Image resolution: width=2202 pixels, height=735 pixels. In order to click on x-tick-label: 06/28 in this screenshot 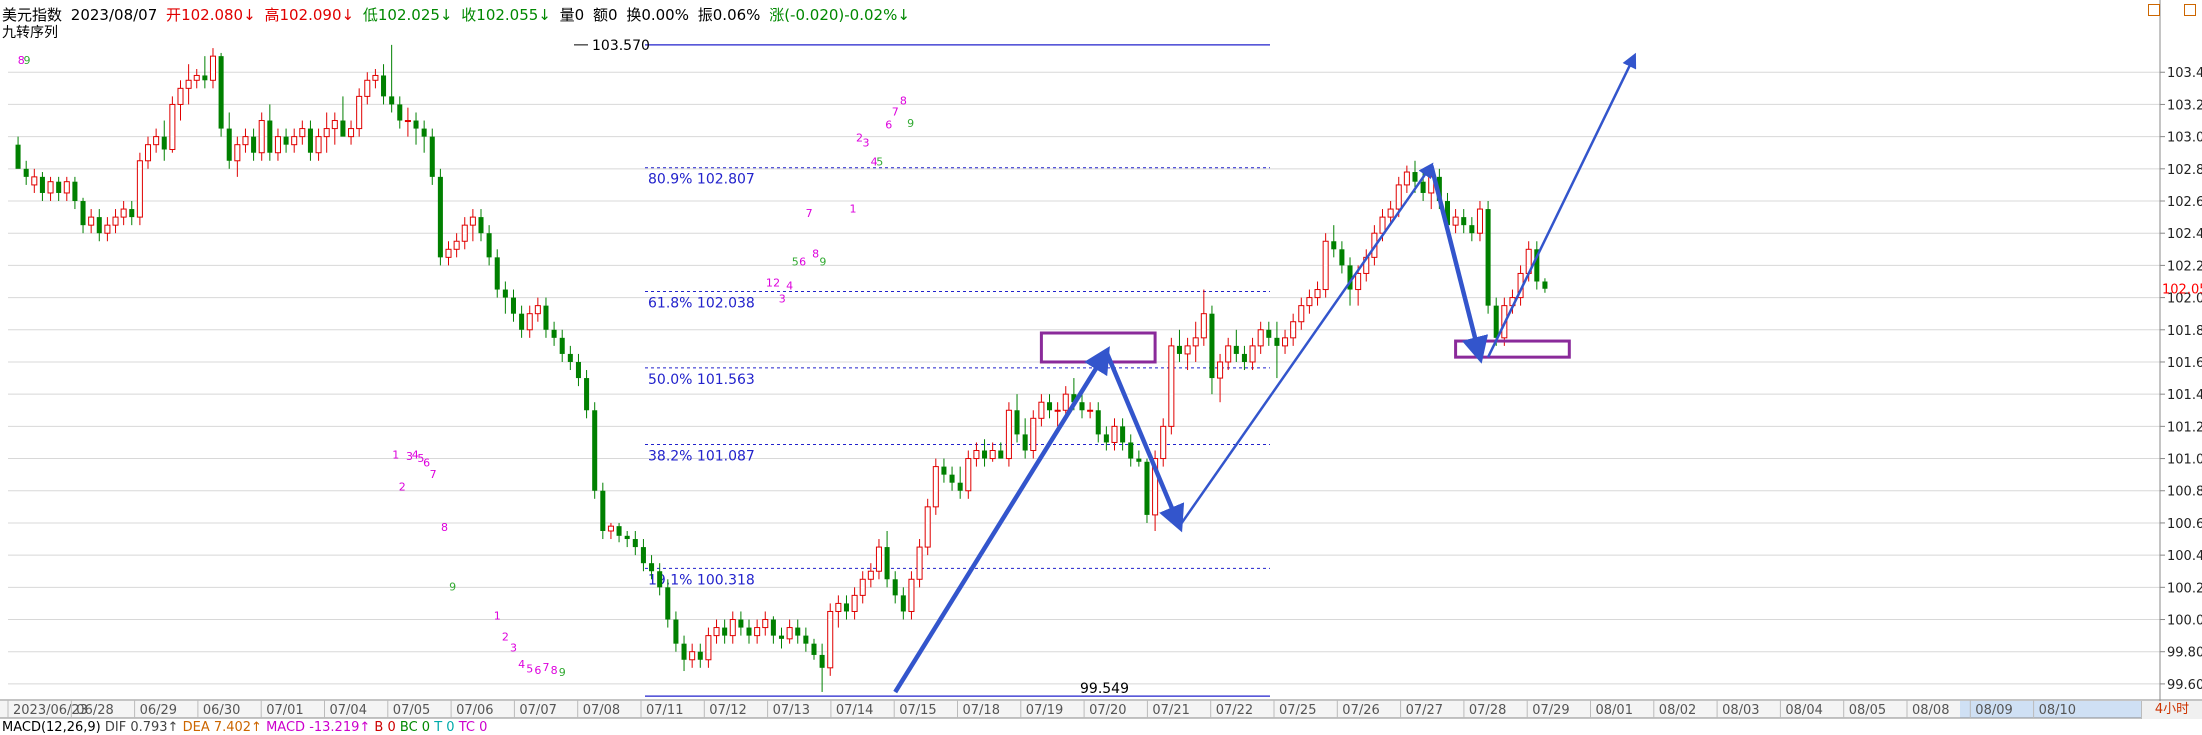, I will do `click(94, 710)`.